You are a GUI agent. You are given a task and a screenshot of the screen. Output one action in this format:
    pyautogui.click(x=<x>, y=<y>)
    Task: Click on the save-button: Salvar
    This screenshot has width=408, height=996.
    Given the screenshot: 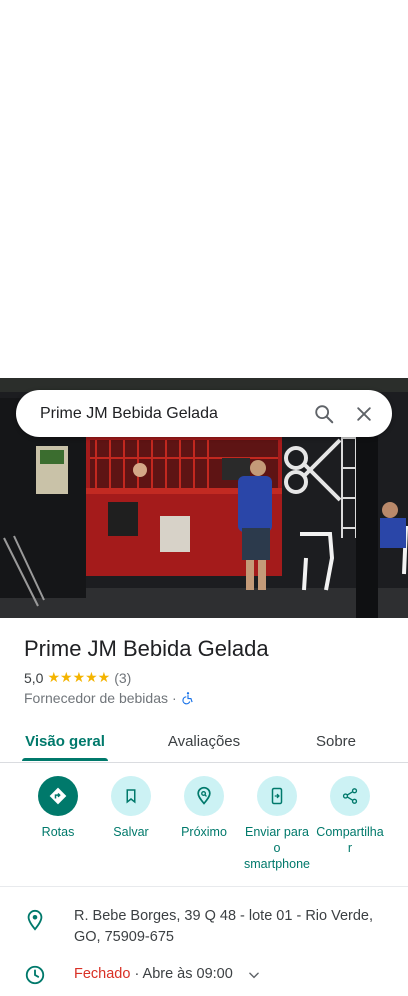 What is the action you would take?
    pyautogui.click(x=131, y=808)
    